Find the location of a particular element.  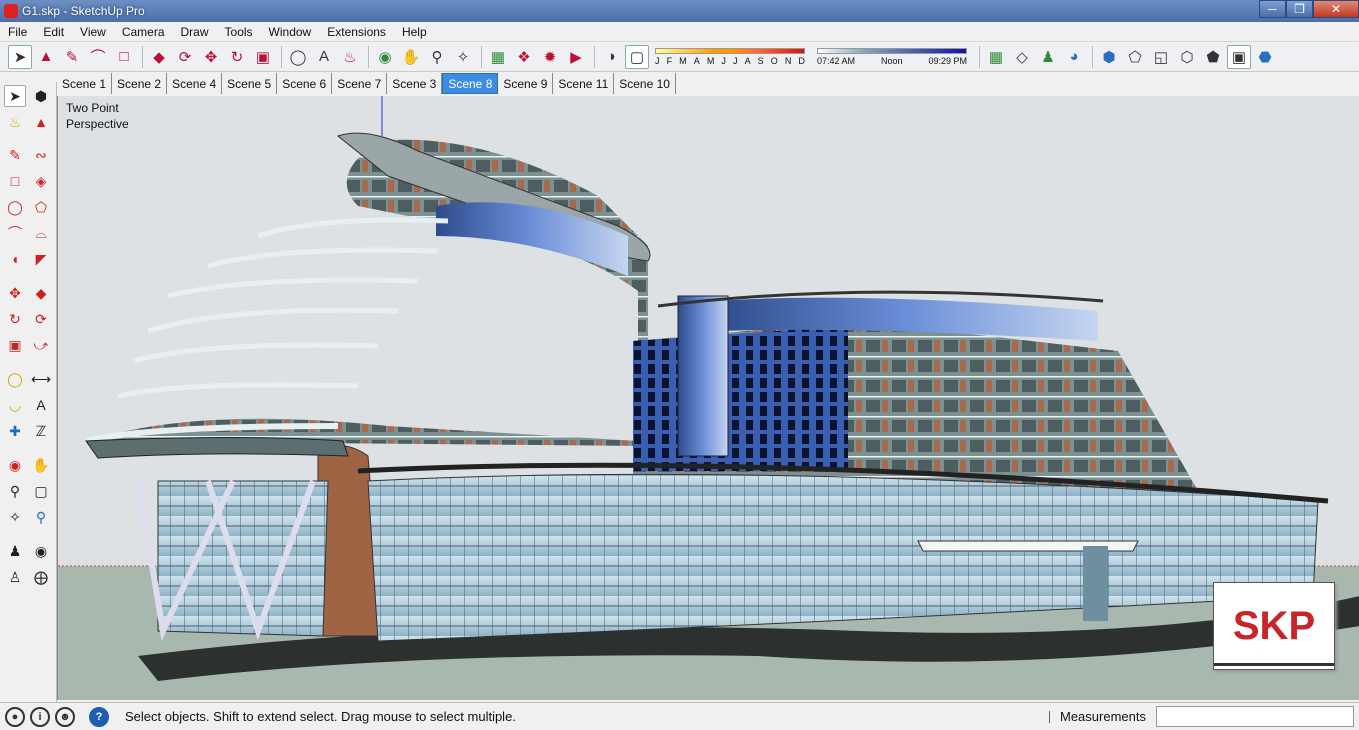

menu-window: Window is located at coordinates (290, 32).